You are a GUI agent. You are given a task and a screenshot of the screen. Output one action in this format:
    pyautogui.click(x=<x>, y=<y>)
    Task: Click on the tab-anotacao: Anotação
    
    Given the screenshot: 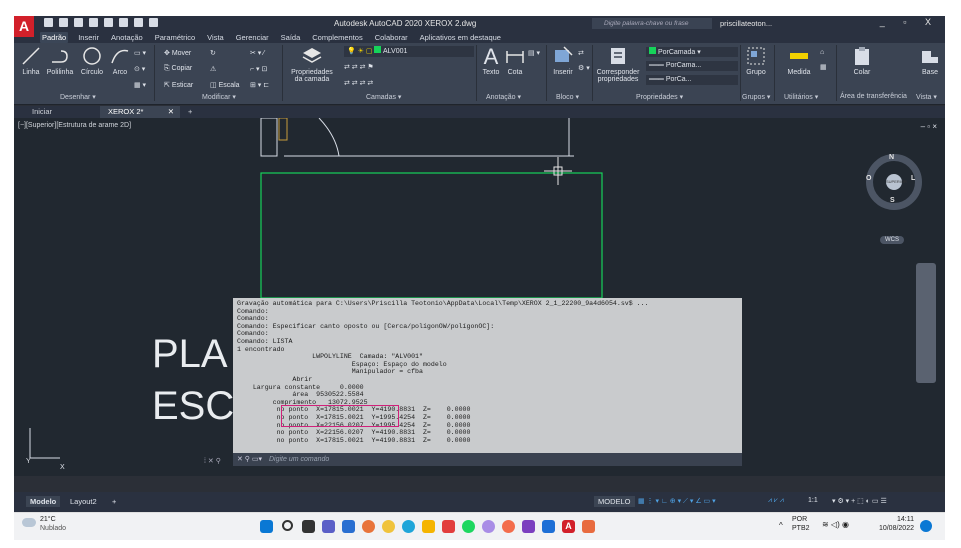 What is the action you would take?
    pyautogui.click(x=127, y=37)
    